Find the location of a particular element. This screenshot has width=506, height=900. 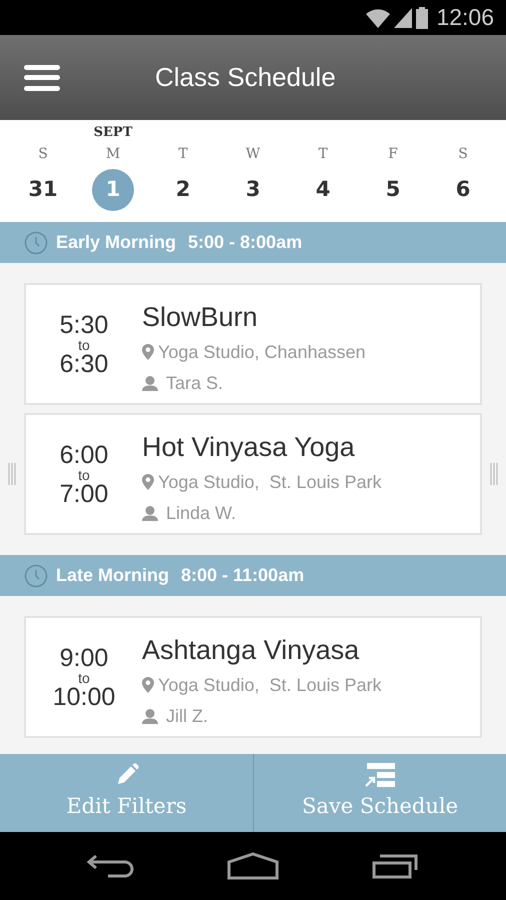

class-card: 5:30 to 6:30 SlowBurn Yoga Studio, Chanhassen Tara S. is located at coordinates (253, 344).